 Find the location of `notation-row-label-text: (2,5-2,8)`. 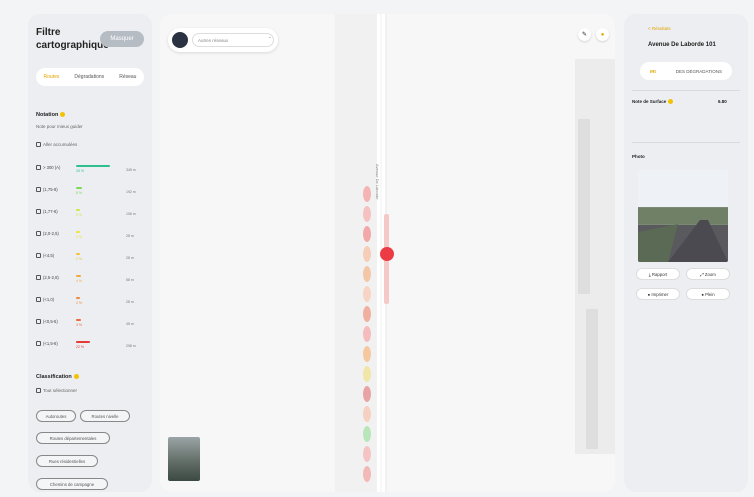

notation-row-label-text: (2,5-2,8) is located at coordinates (51, 277).